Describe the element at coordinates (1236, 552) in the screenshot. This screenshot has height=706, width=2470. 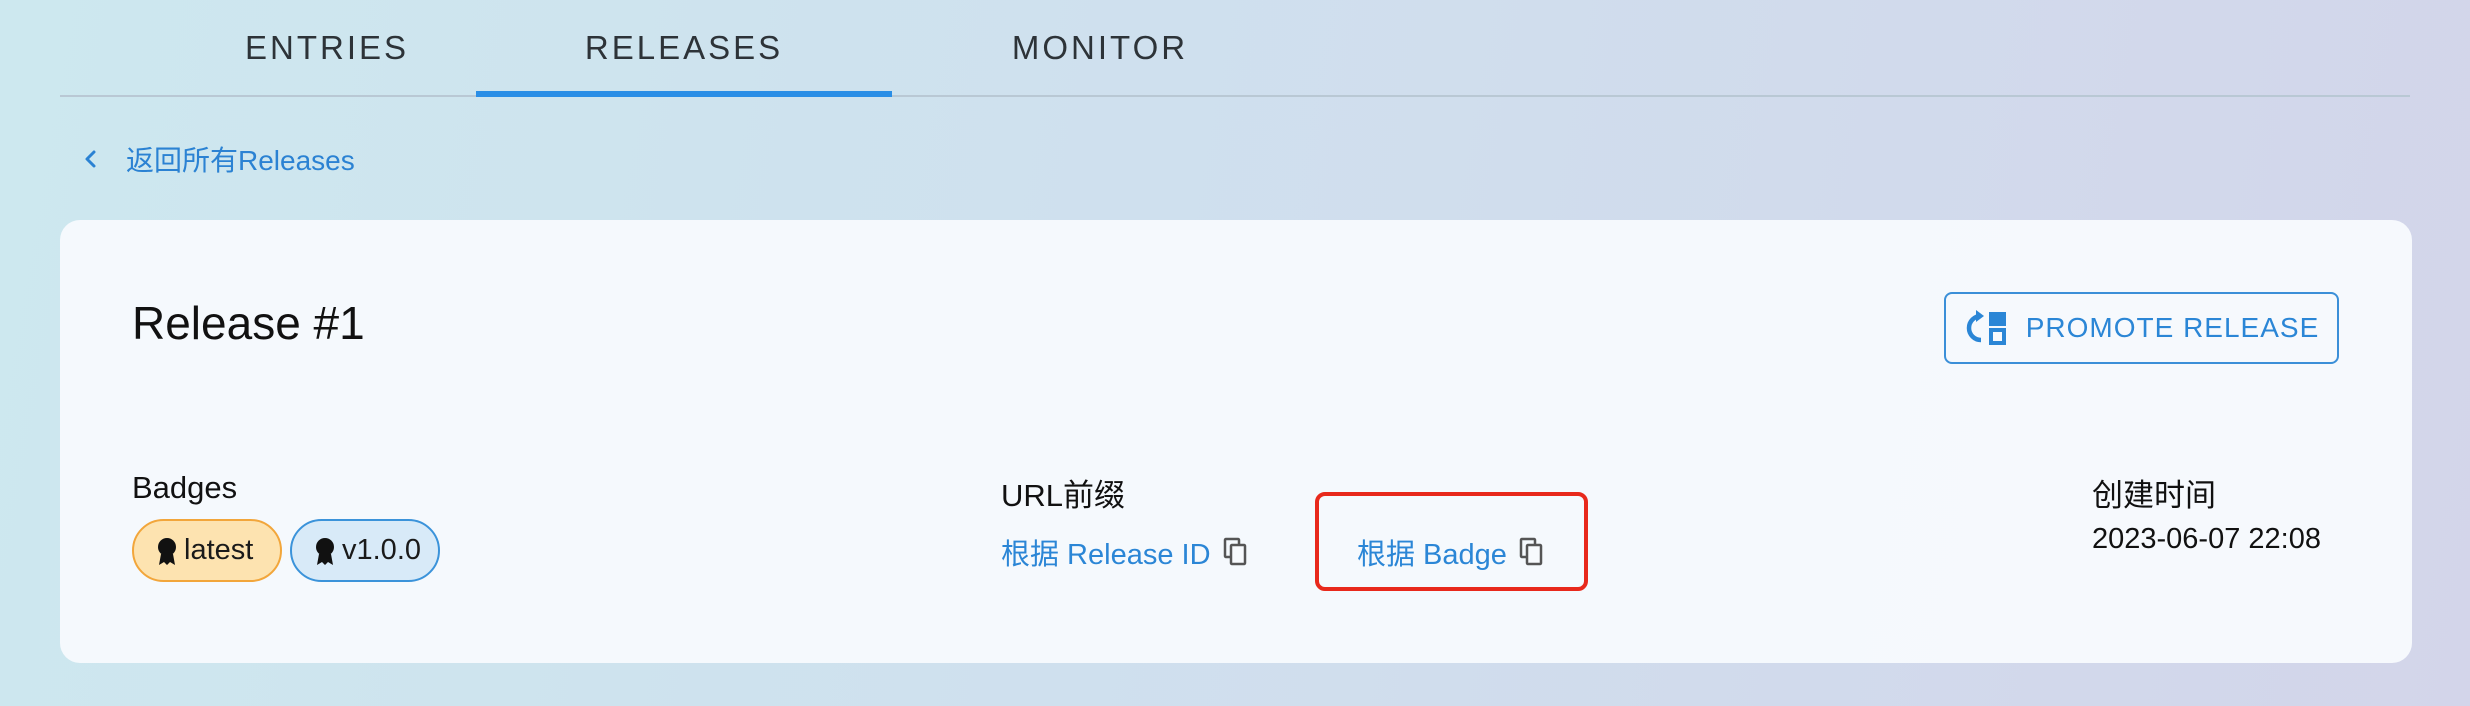
I see `copy-icon` at that location.